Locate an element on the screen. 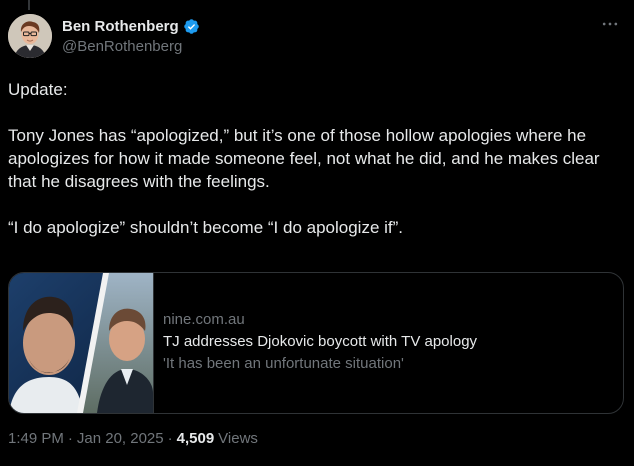 The height and width of the screenshot is (466, 634). tweet-meta: 1:49 PM · Jan 20, 2025 · 4,509 Views is located at coordinates (133, 438).